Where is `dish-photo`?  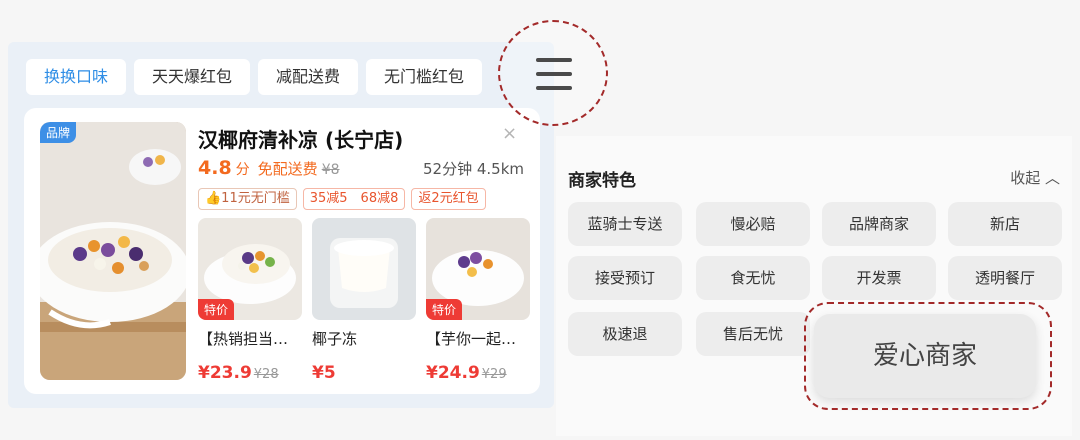
dish-photo is located at coordinates (364, 269).